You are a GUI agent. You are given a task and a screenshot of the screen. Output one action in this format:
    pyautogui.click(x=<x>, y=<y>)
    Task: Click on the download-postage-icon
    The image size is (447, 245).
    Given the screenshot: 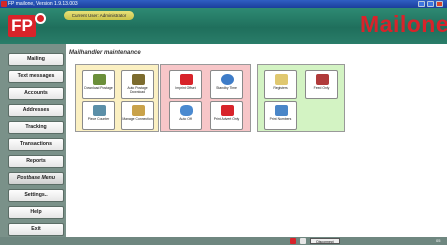 What is the action you would take?
    pyautogui.click(x=99, y=79)
    